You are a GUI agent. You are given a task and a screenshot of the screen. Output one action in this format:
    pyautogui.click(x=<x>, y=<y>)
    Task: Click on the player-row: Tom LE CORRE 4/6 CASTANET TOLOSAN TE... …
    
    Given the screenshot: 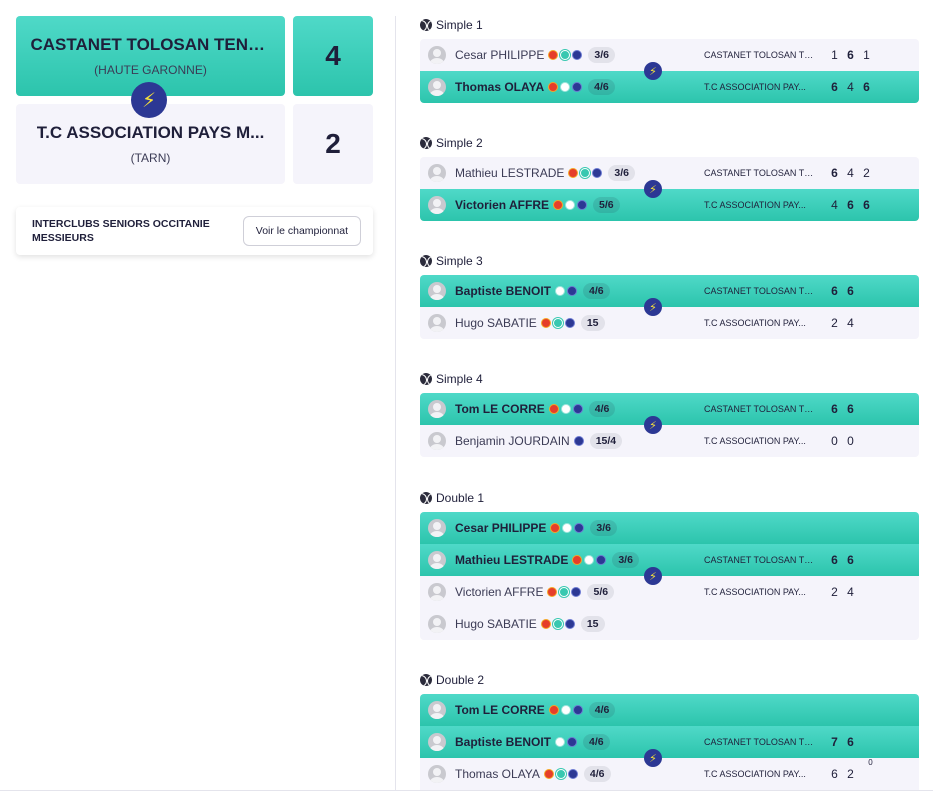 What is the action you would take?
    pyautogui.click(x=669, y=409)
    